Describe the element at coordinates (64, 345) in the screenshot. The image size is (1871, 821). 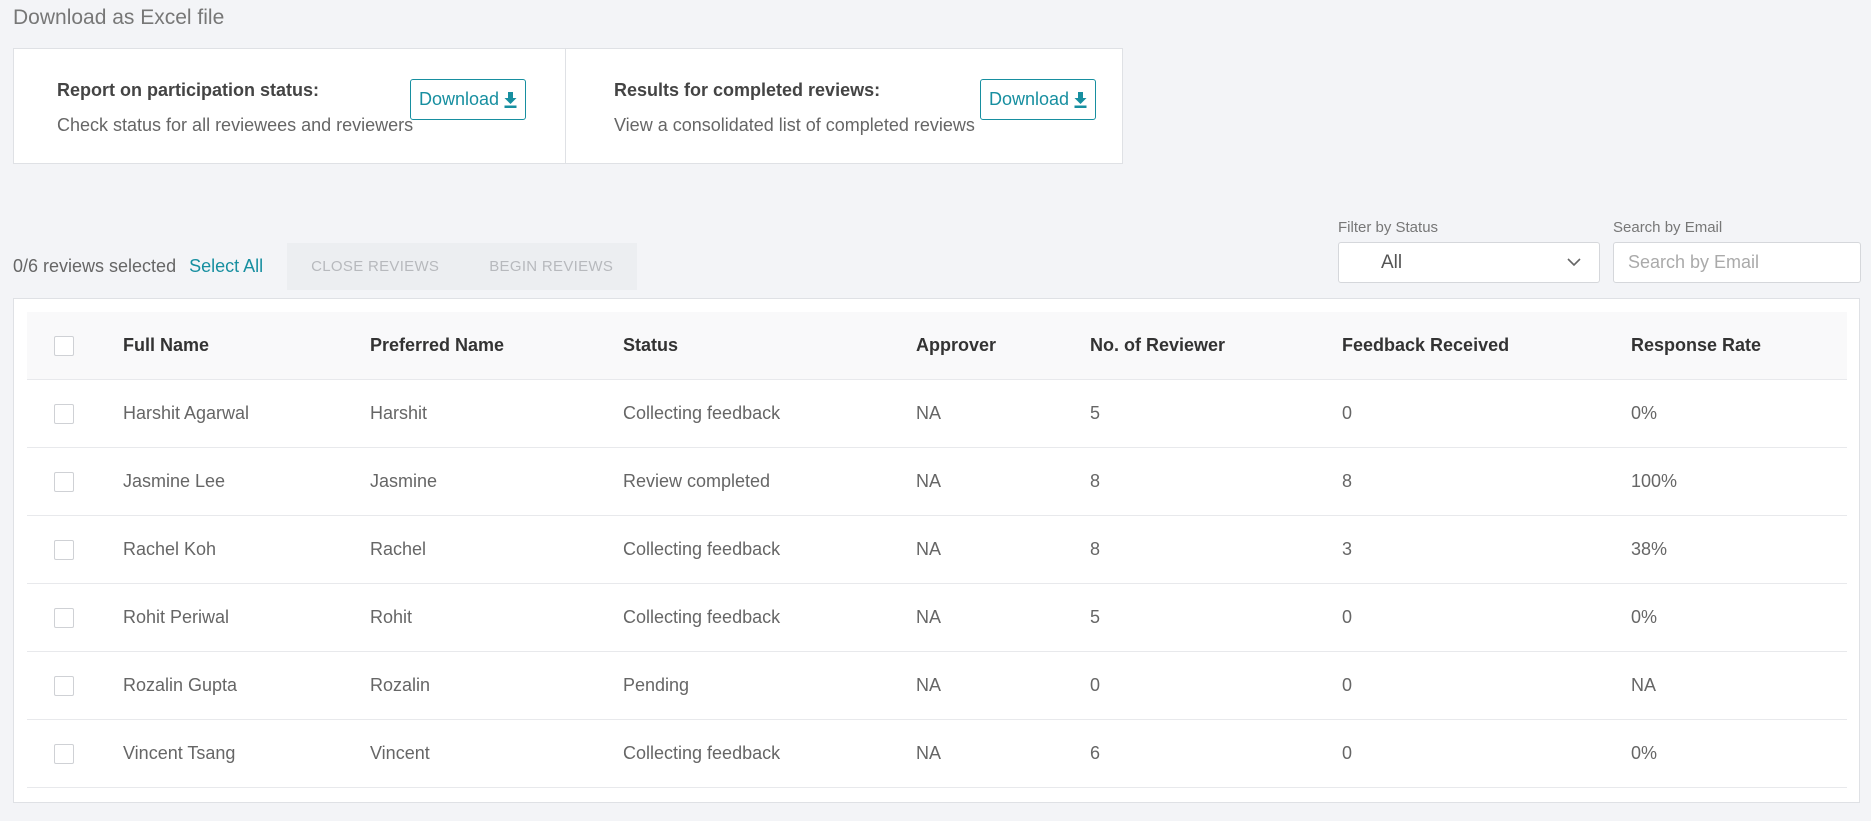
I see `select-all-checkbox` at that location.